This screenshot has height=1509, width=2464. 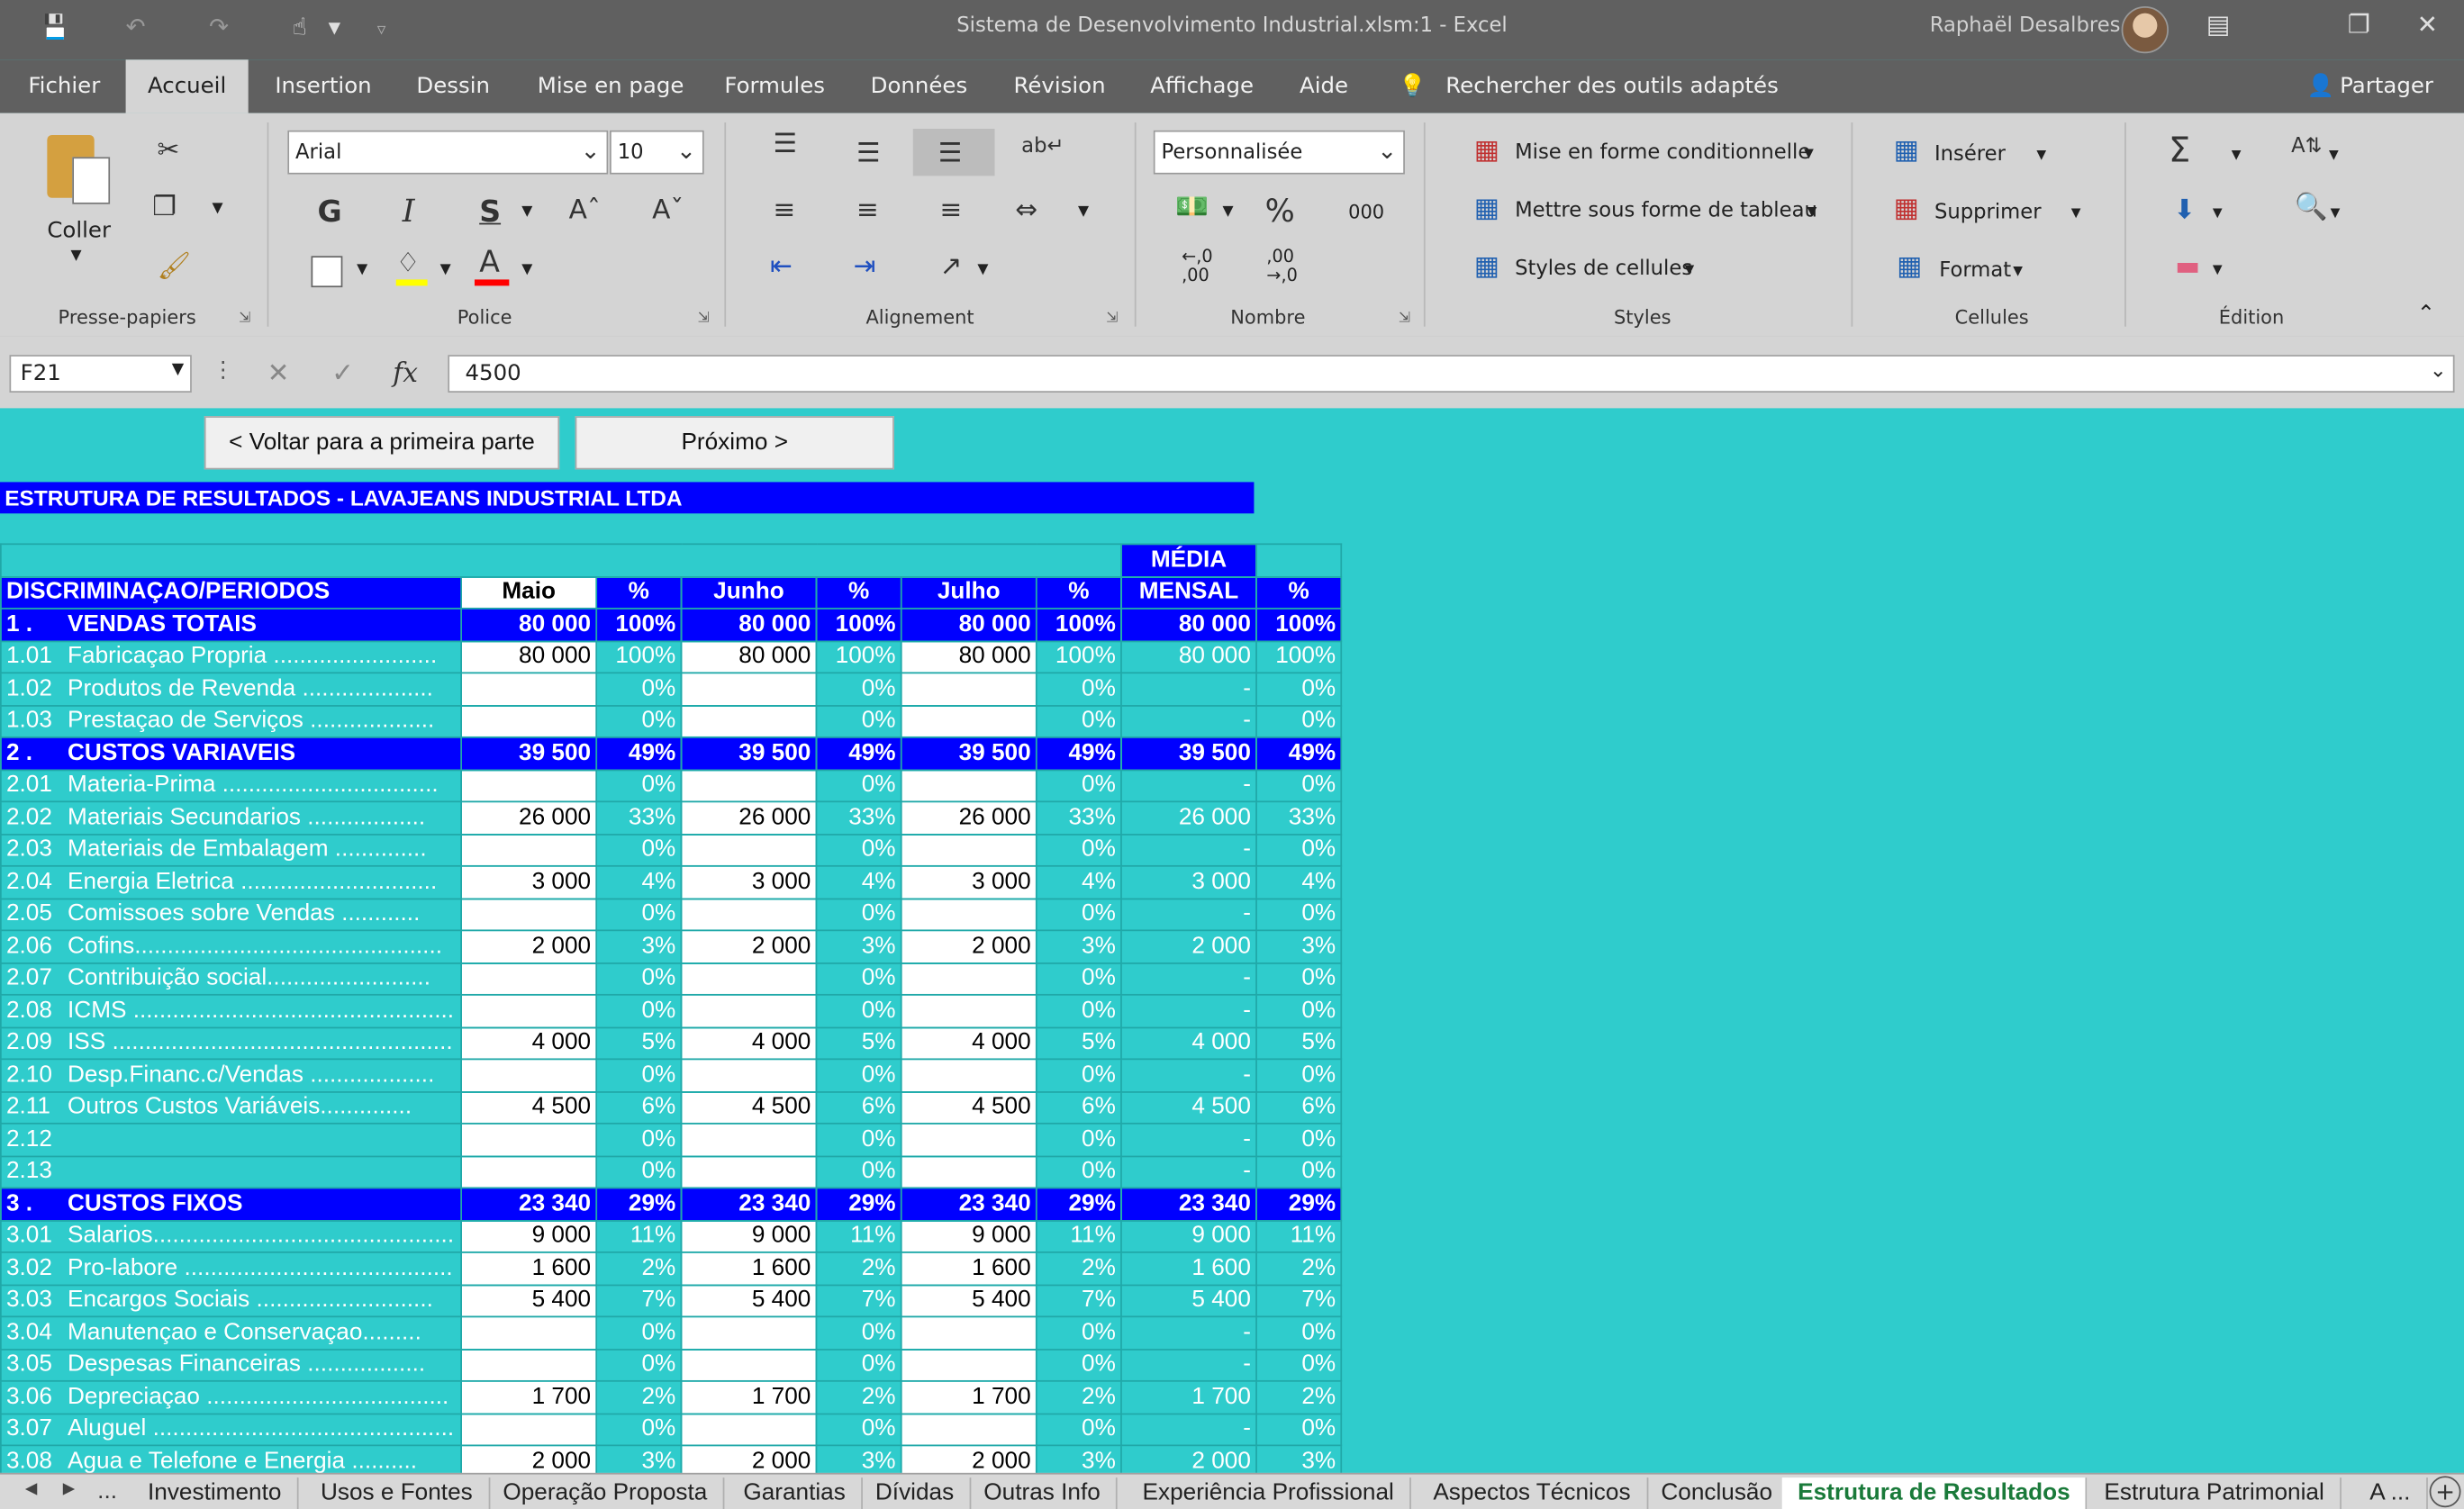 I want to click on cell-julho: 1 600, so click(x=968, y=1268).